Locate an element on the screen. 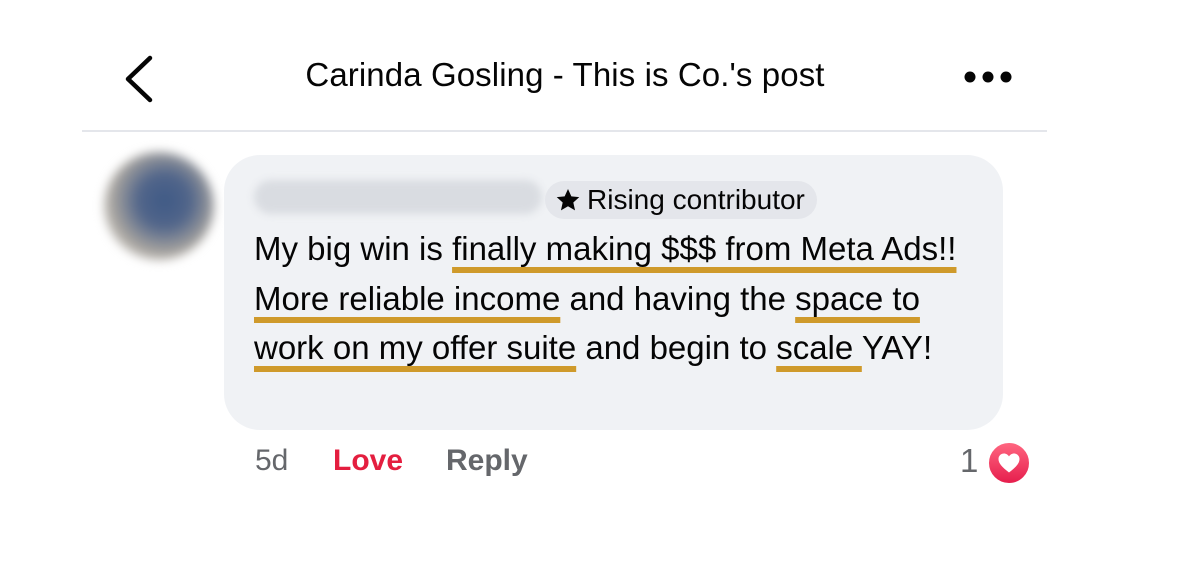 This screenshot has width=1188, height=579. avatar is located at coordinates (159, 206).